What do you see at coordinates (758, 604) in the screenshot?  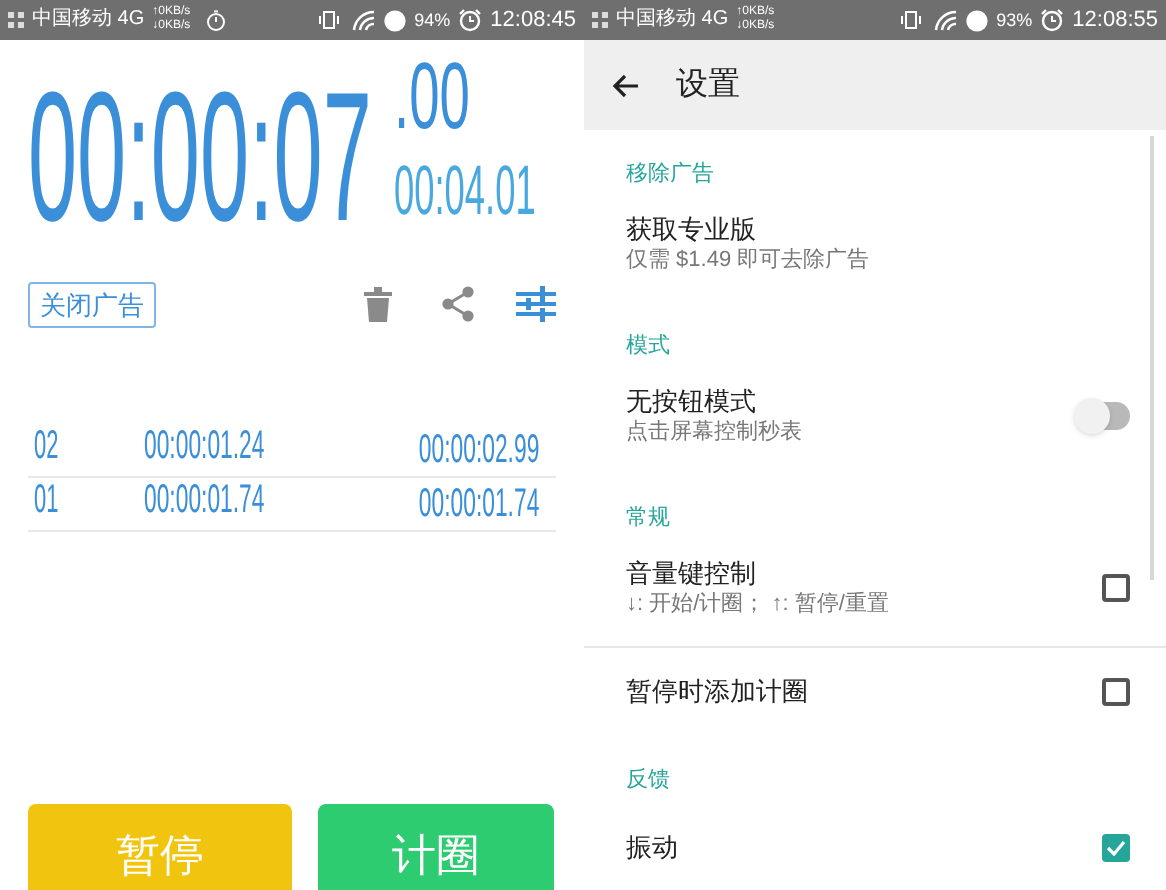 I see `setting-subtitle: ↓: 开始/计圈； ↑: 暂停/重置` at bounding box center [758, 604].